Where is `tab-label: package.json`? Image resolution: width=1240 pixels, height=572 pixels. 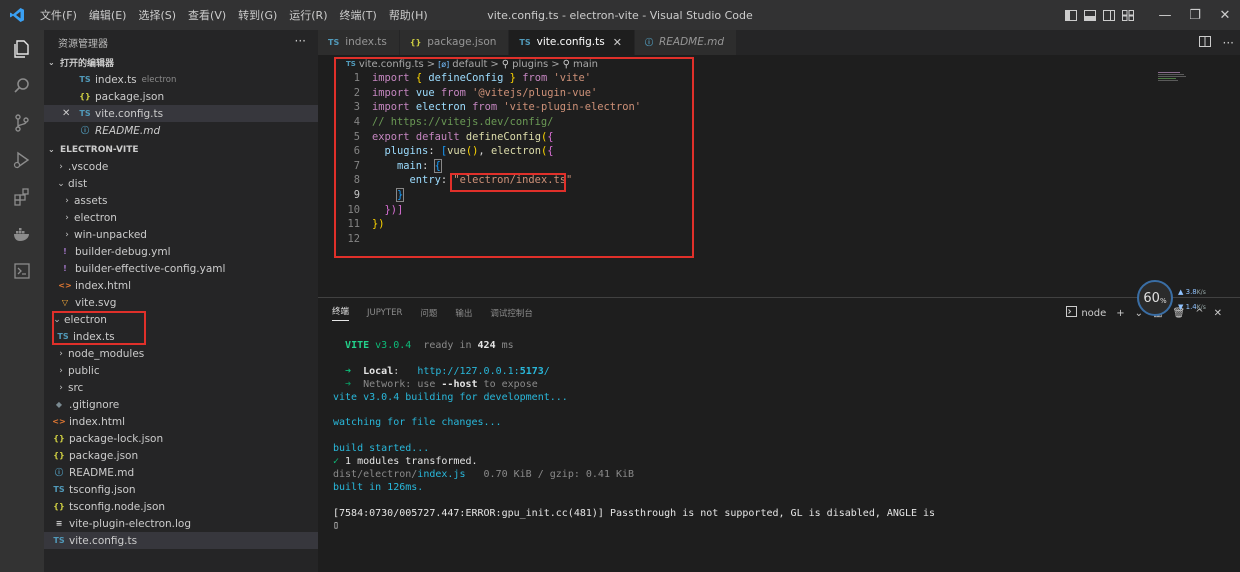
tab-label: package.json is located at coordinates (462, 42).